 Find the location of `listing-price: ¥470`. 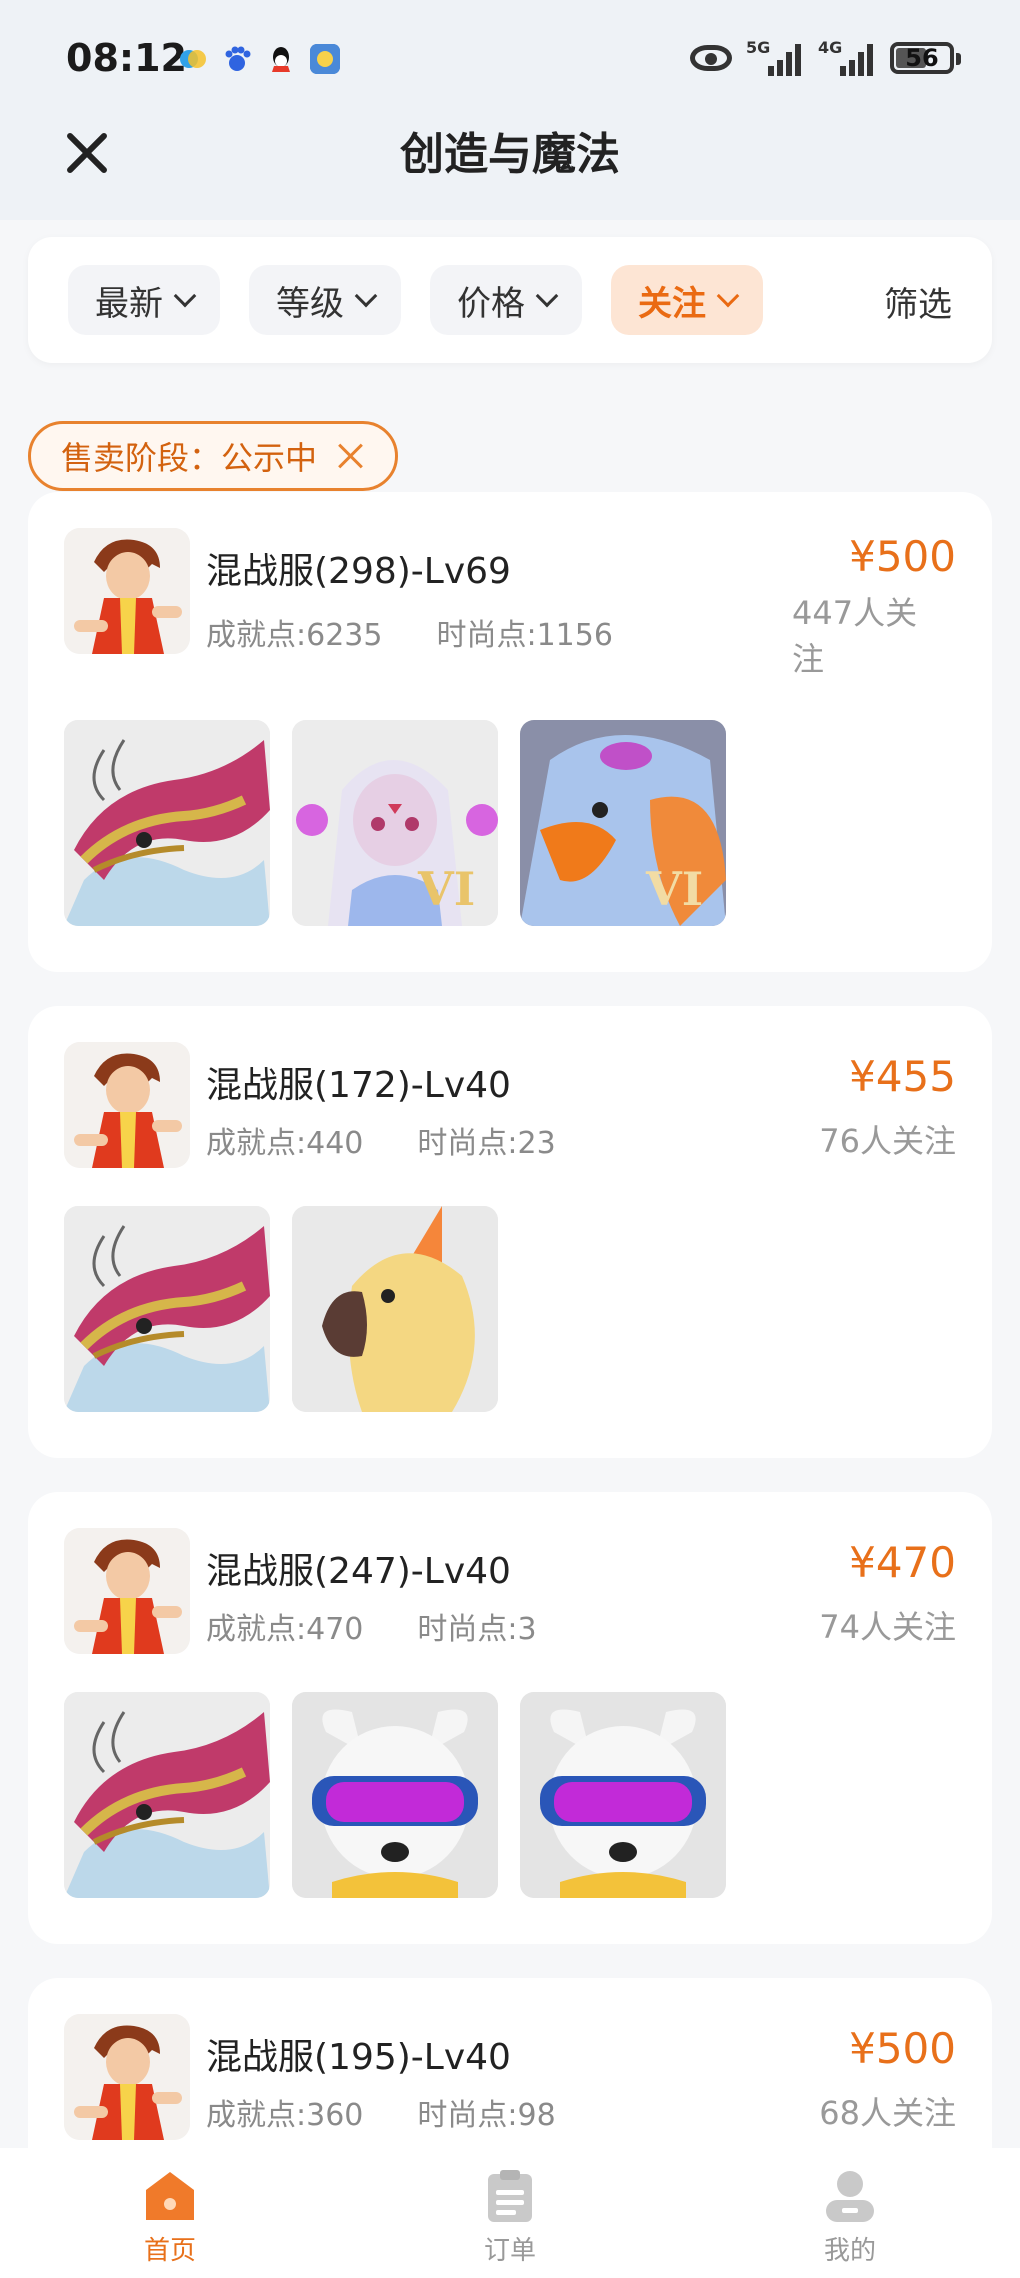

listing-price: ¥470 is located at coordinates (902, 1562).